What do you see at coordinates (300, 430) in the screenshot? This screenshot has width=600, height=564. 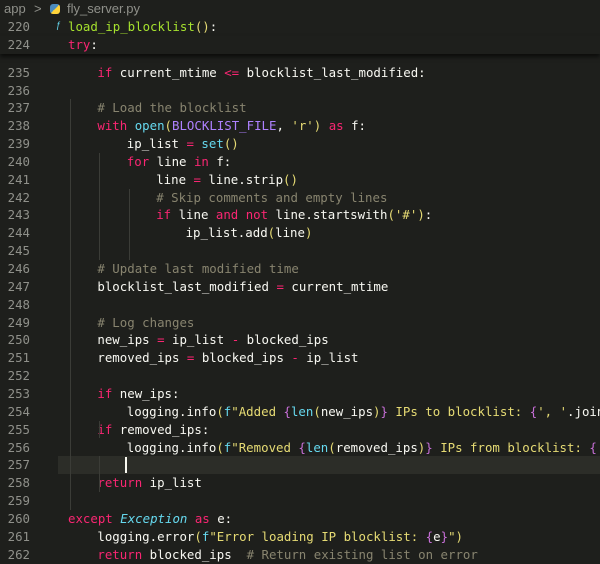 I see `code-line: 255 if removed_ips:` at bounding box center [300, 430].